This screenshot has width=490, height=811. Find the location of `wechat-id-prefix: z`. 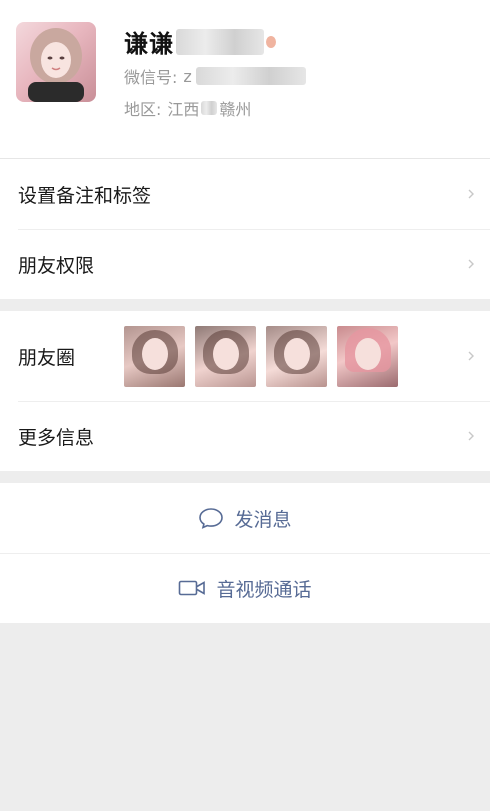

wechat-id-prefix: z is located at coordinates (187, 76).